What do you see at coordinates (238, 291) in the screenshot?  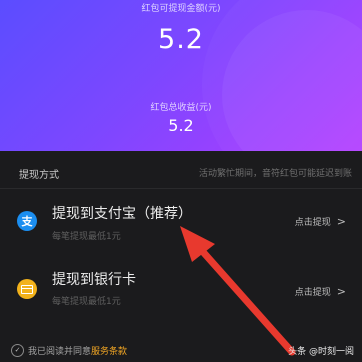 I see `red-annotation-arrow` at bounding box center [238, 291].